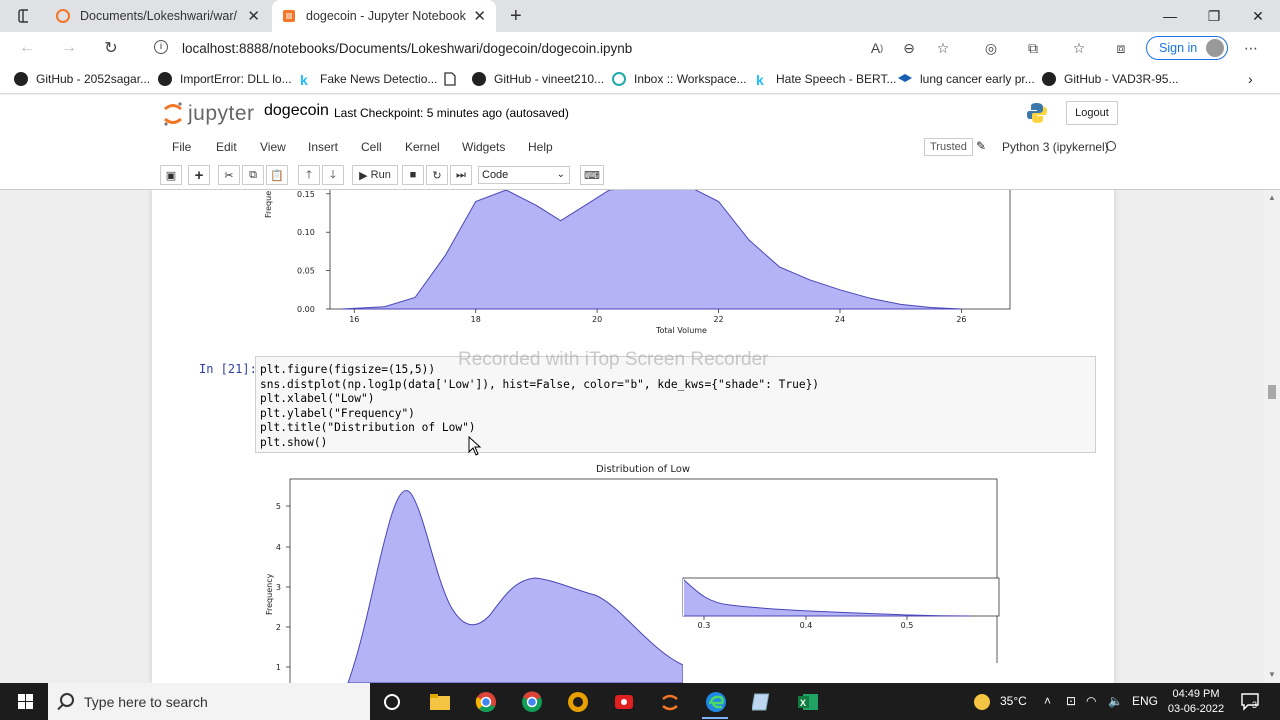  What do you see at coordinates (1272, 674) in the screenshot?
I see `scroll-down-icon: ▼` at bounding box center [1272, 674].